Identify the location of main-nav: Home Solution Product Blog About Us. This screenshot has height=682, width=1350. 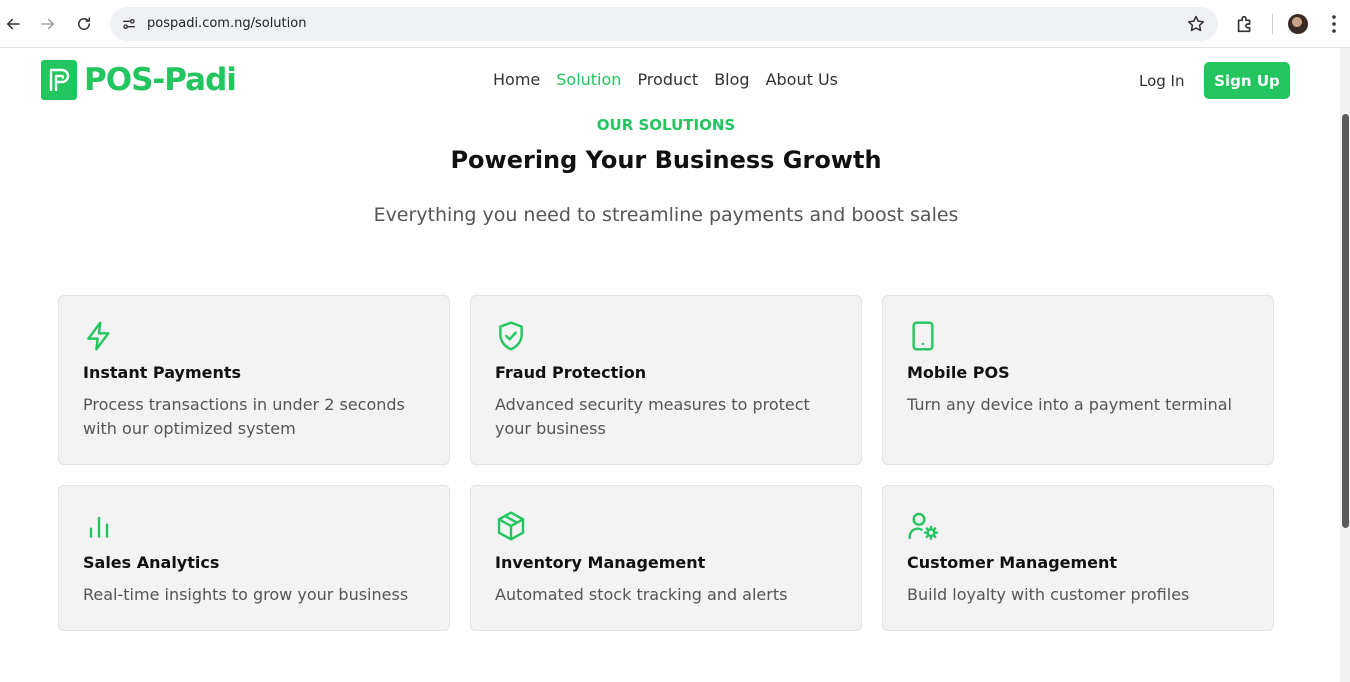
(665, 79).